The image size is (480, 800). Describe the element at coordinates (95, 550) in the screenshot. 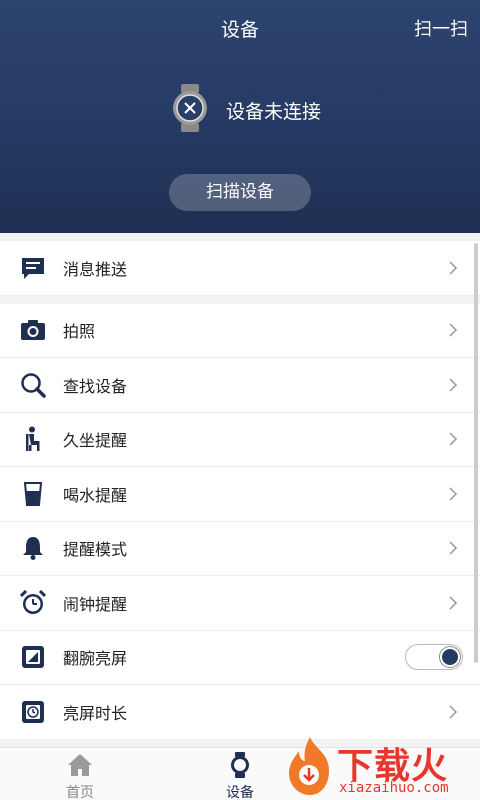

I see `menu-item-label: 提醒模式` at that location.